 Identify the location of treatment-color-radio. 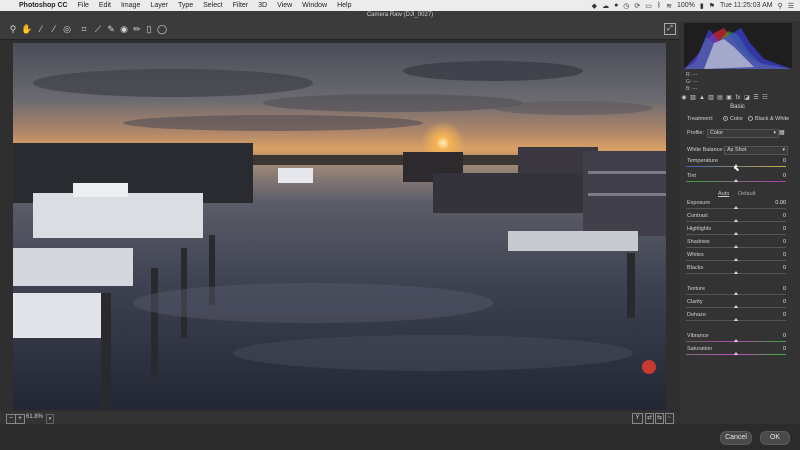
(725, 118).